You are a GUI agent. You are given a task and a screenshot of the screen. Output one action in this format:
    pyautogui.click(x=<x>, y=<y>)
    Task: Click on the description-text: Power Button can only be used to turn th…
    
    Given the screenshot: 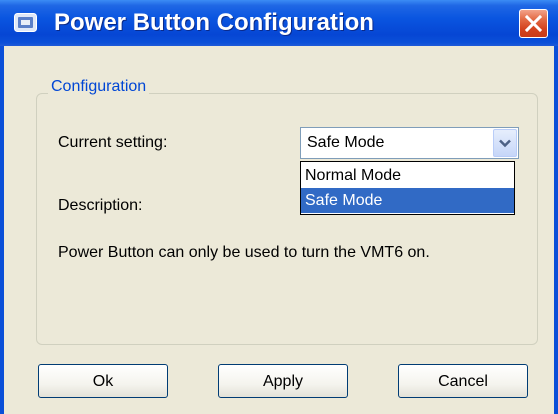 What is the action you would take?
    pyautogui.click(x=244, y=252)
    